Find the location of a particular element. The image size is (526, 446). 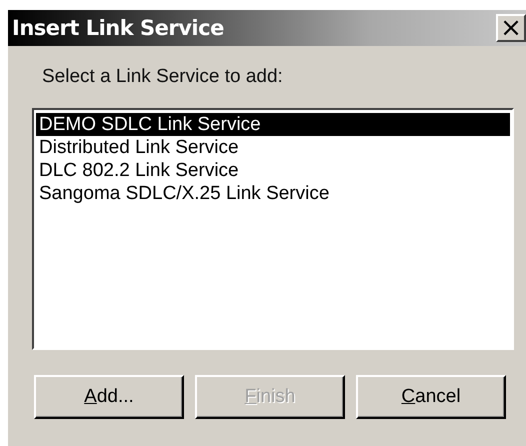

list-item: Distributed Link Service is located at coordinates (273, 147).